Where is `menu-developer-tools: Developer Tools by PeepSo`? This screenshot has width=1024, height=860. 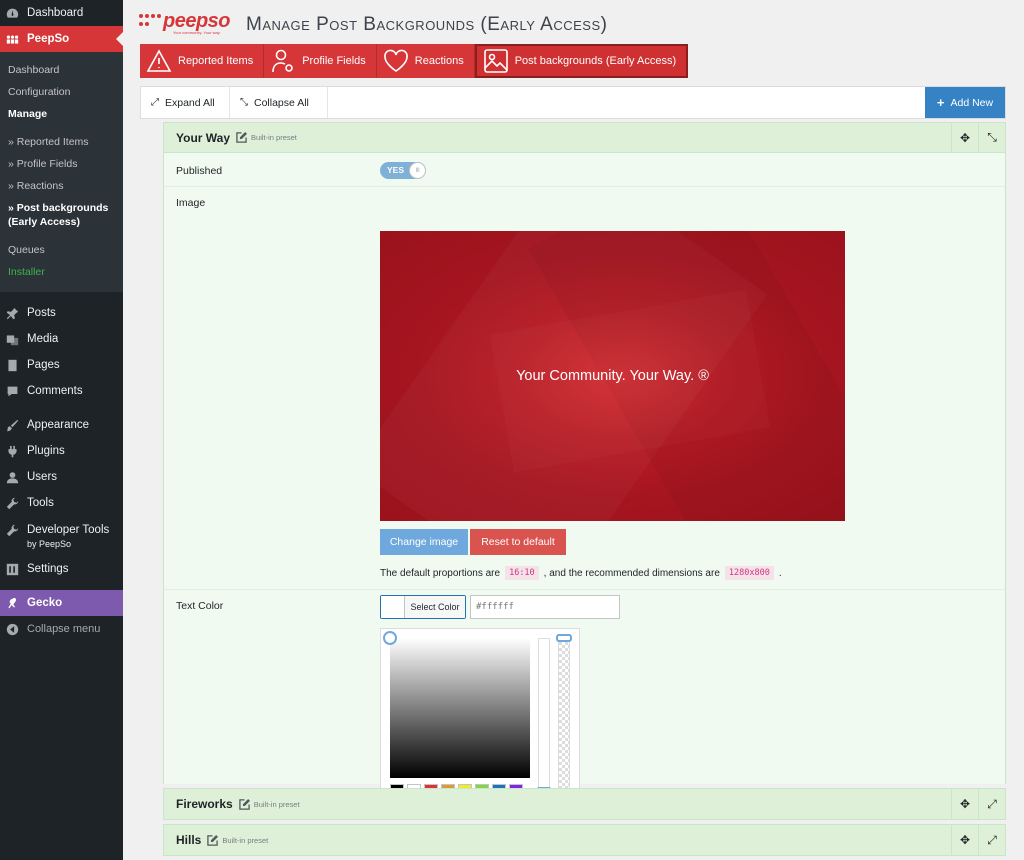
menu-developer-tools: Developer Tools by PeepSo is located at coordinates (61, 536).